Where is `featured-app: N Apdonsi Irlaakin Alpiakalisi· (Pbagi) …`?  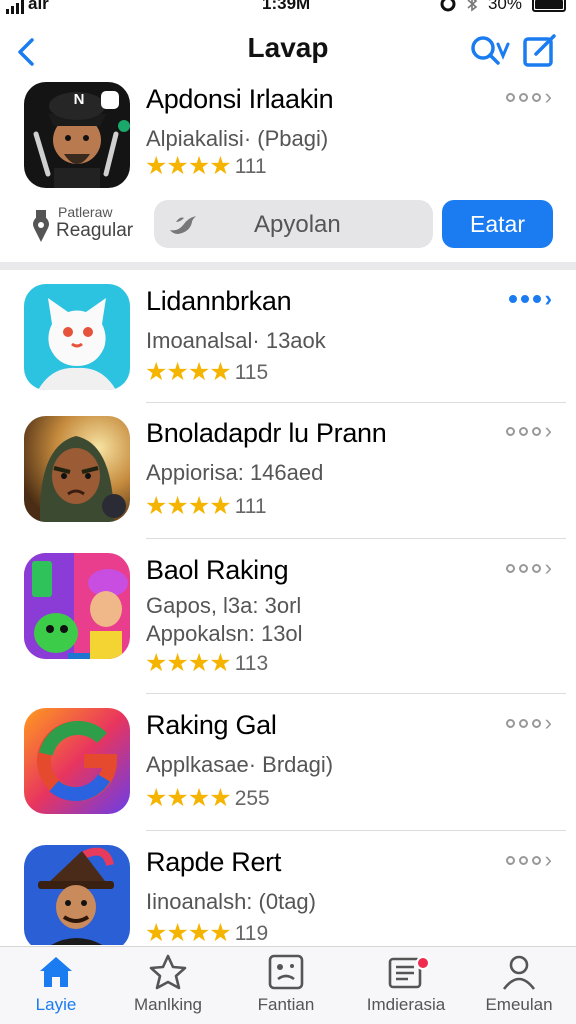
featured-app: N Apdonsi Irlaakin Alpiakalisi· (Pbagi) … is located at coordinates (294, 137).